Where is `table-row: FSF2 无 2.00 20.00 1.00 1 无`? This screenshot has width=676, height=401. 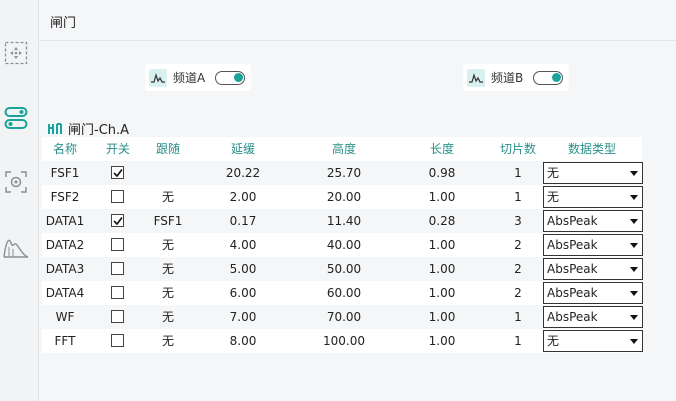 table-row: FSF2 无 2.00 20.00 1.00 1 无 is located at coordinates (342, 197).